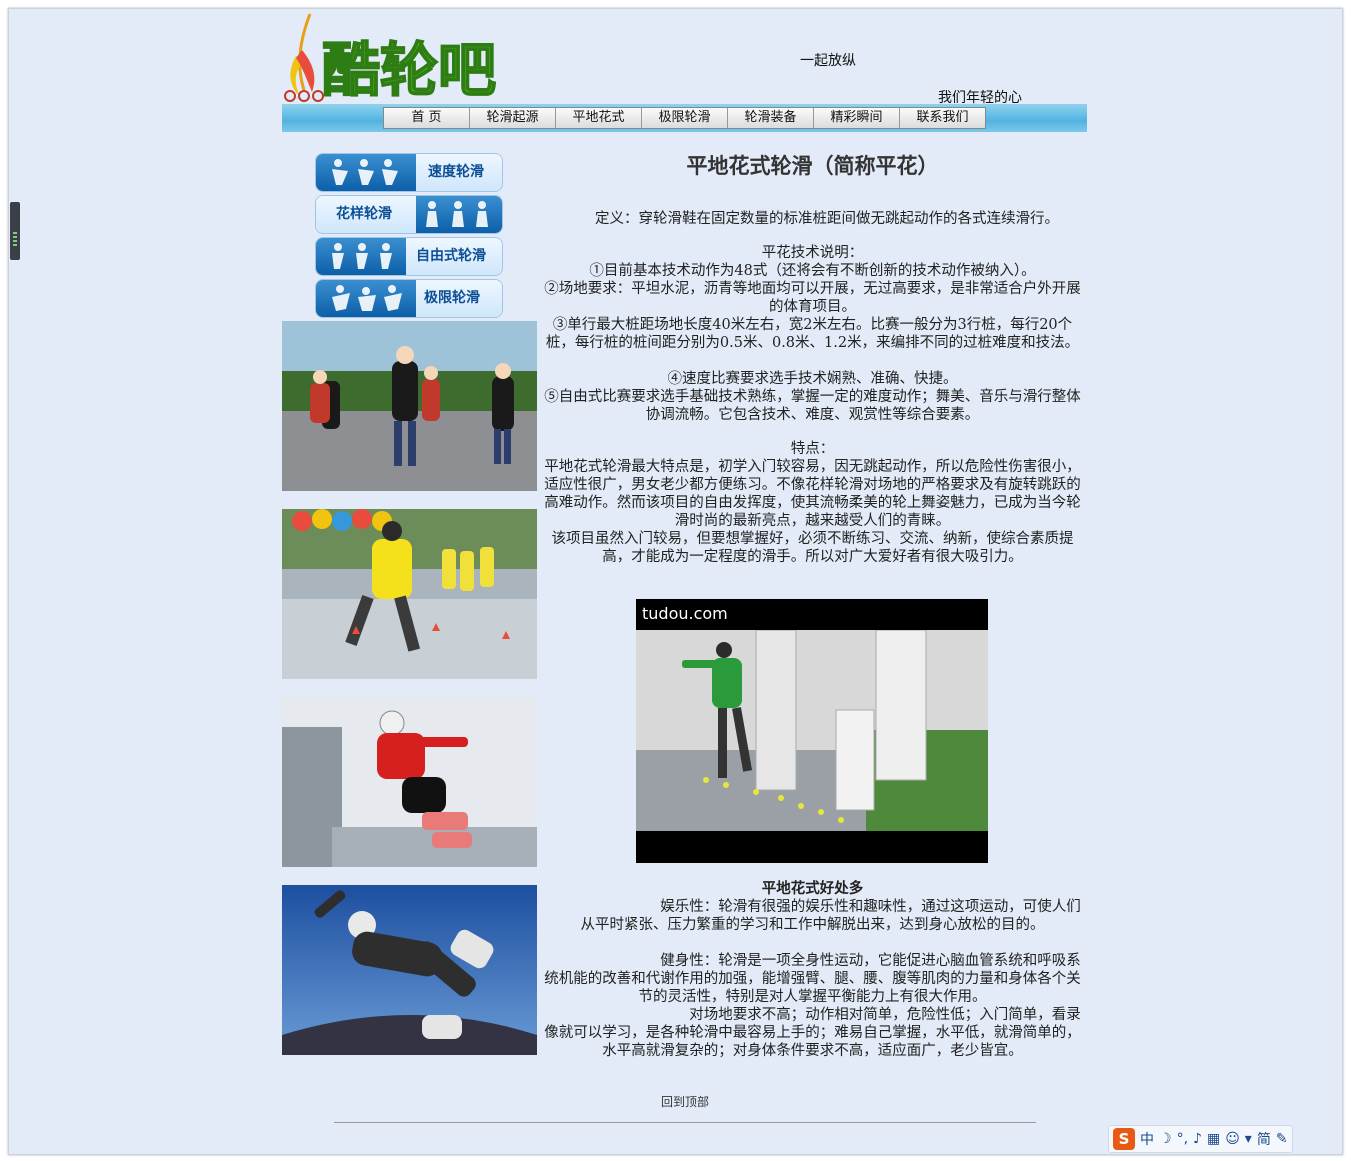 This screenshot has width=1351, height=1161. What do you see at coordinates (1147, 1139) in the screenshot?
I see `ime-language-mode: 中` at bounding box center [1147, 1139].